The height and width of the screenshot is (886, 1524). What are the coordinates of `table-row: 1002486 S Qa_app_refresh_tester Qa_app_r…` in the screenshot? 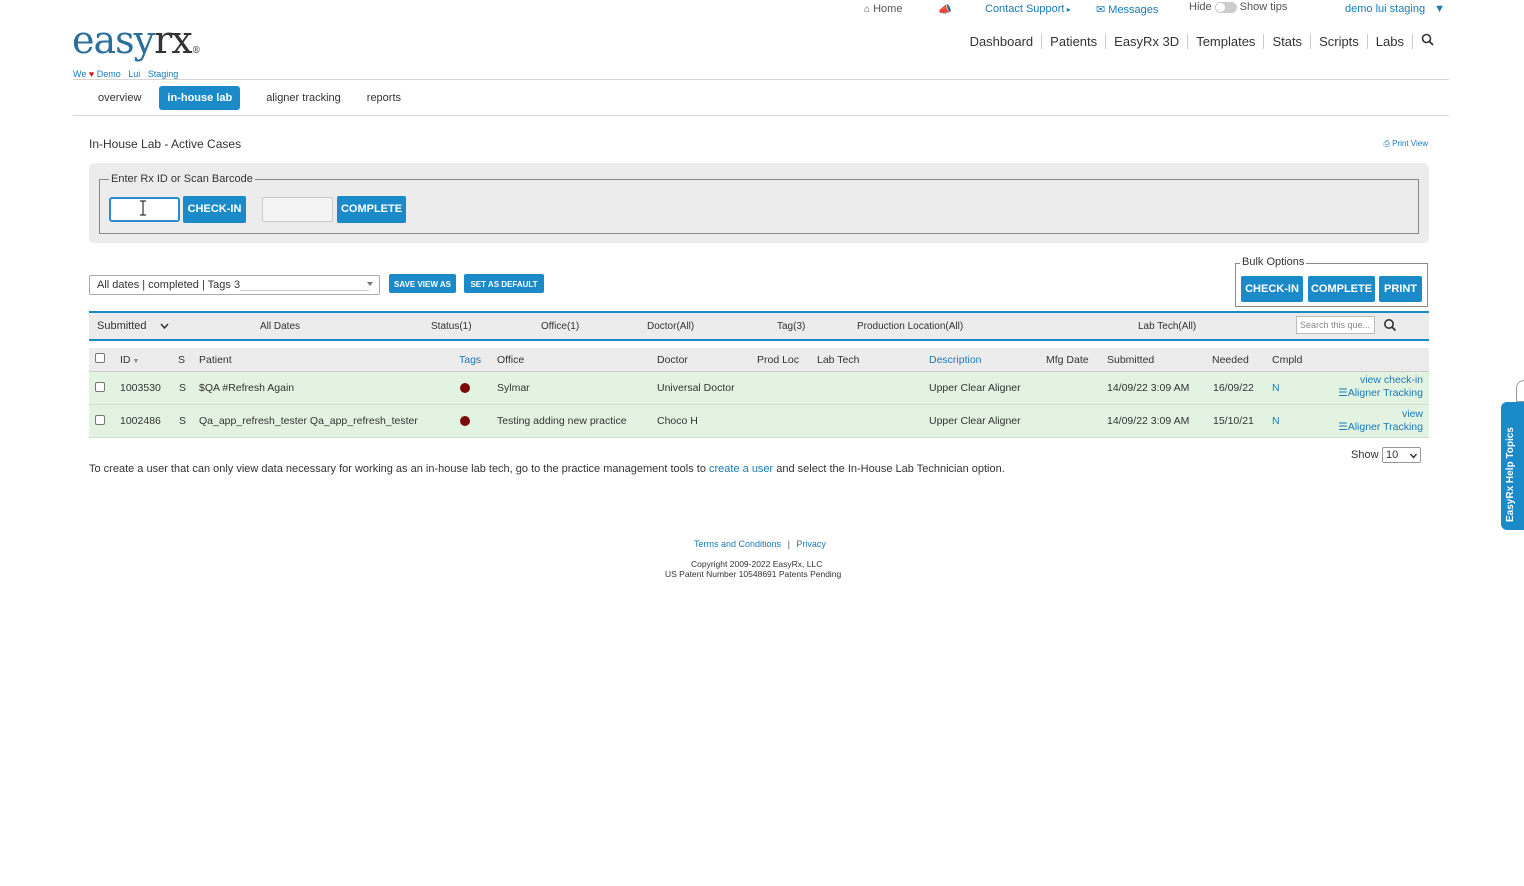 It's located at (759, 421).